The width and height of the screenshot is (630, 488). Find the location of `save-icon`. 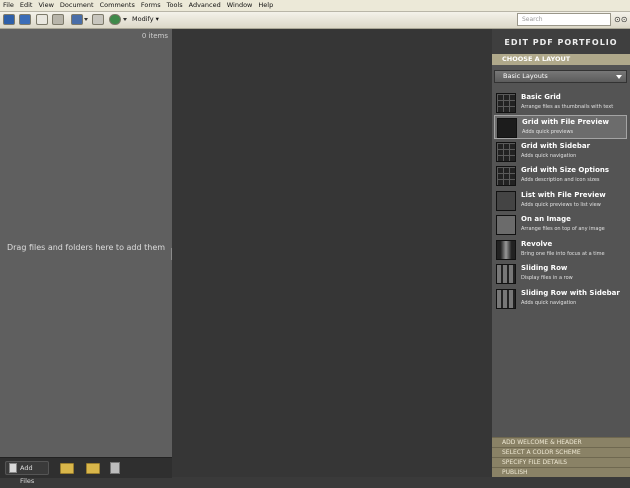

save-icon is located at coordinates (77, 19).